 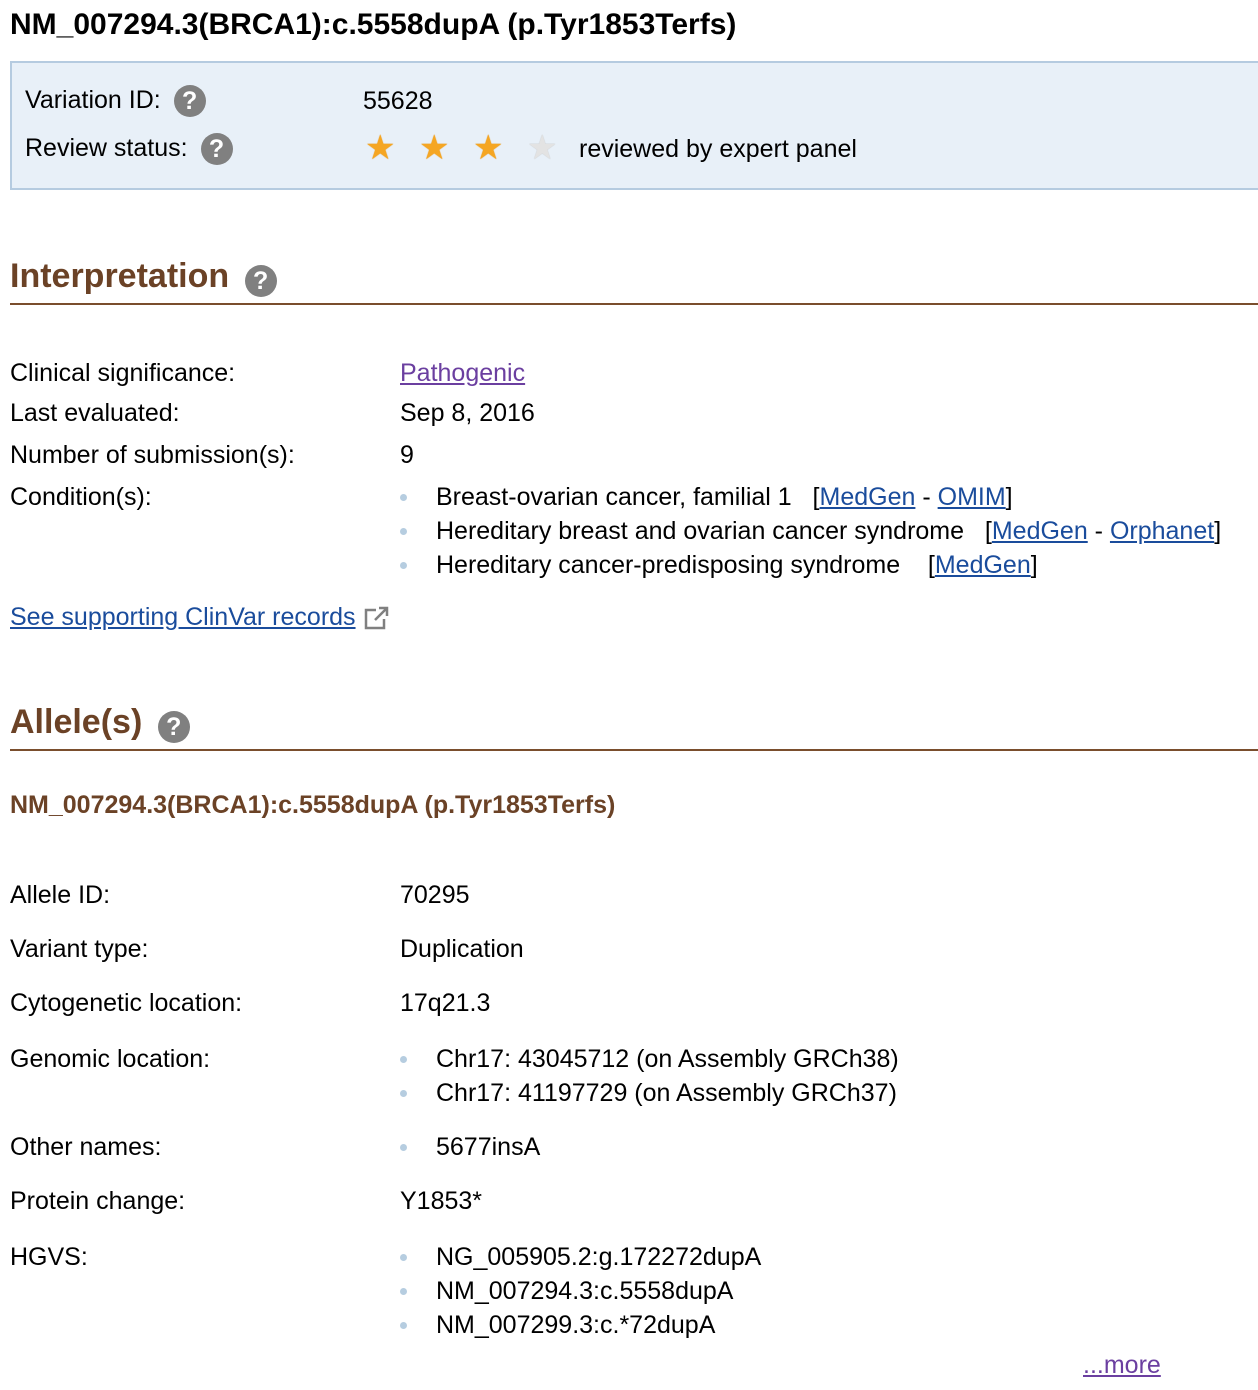 I want to click on hgvs-item: NM_007299.3:c.*72dupA, so click(x=576, y=1325).